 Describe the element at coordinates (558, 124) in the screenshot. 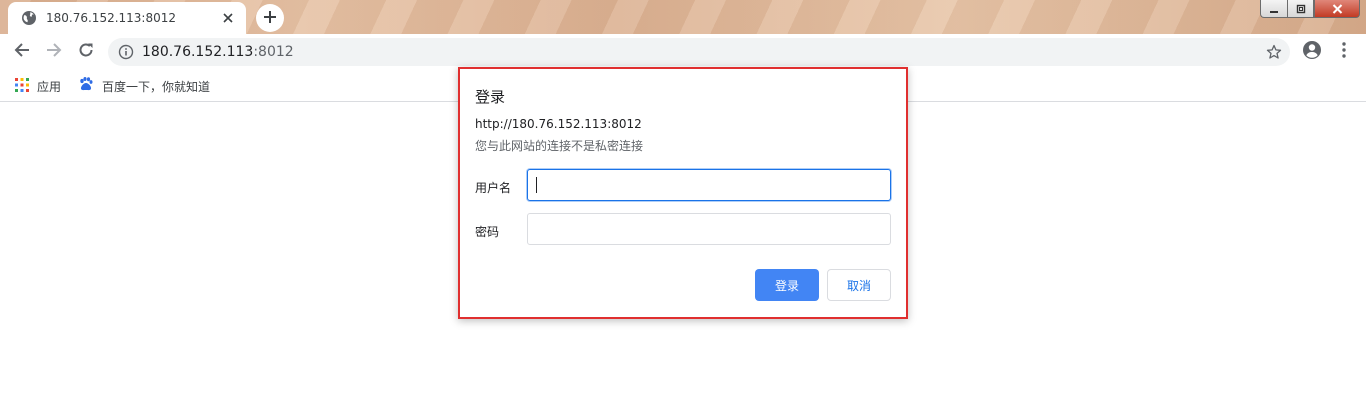

I see `dialog-origin: http://180.76.152.113:8012` at that location.